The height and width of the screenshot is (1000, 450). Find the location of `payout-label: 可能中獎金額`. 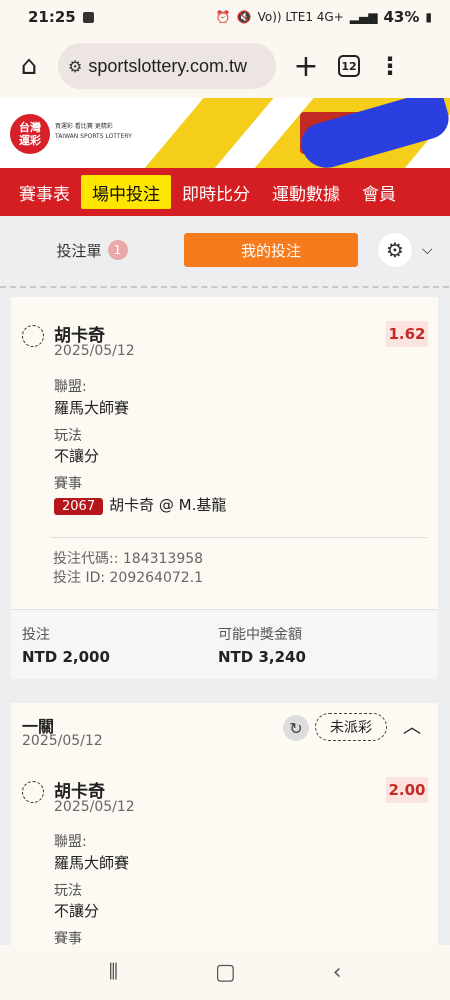

payout-label: 可能中獎金額 is located at coordinates (260, 635).